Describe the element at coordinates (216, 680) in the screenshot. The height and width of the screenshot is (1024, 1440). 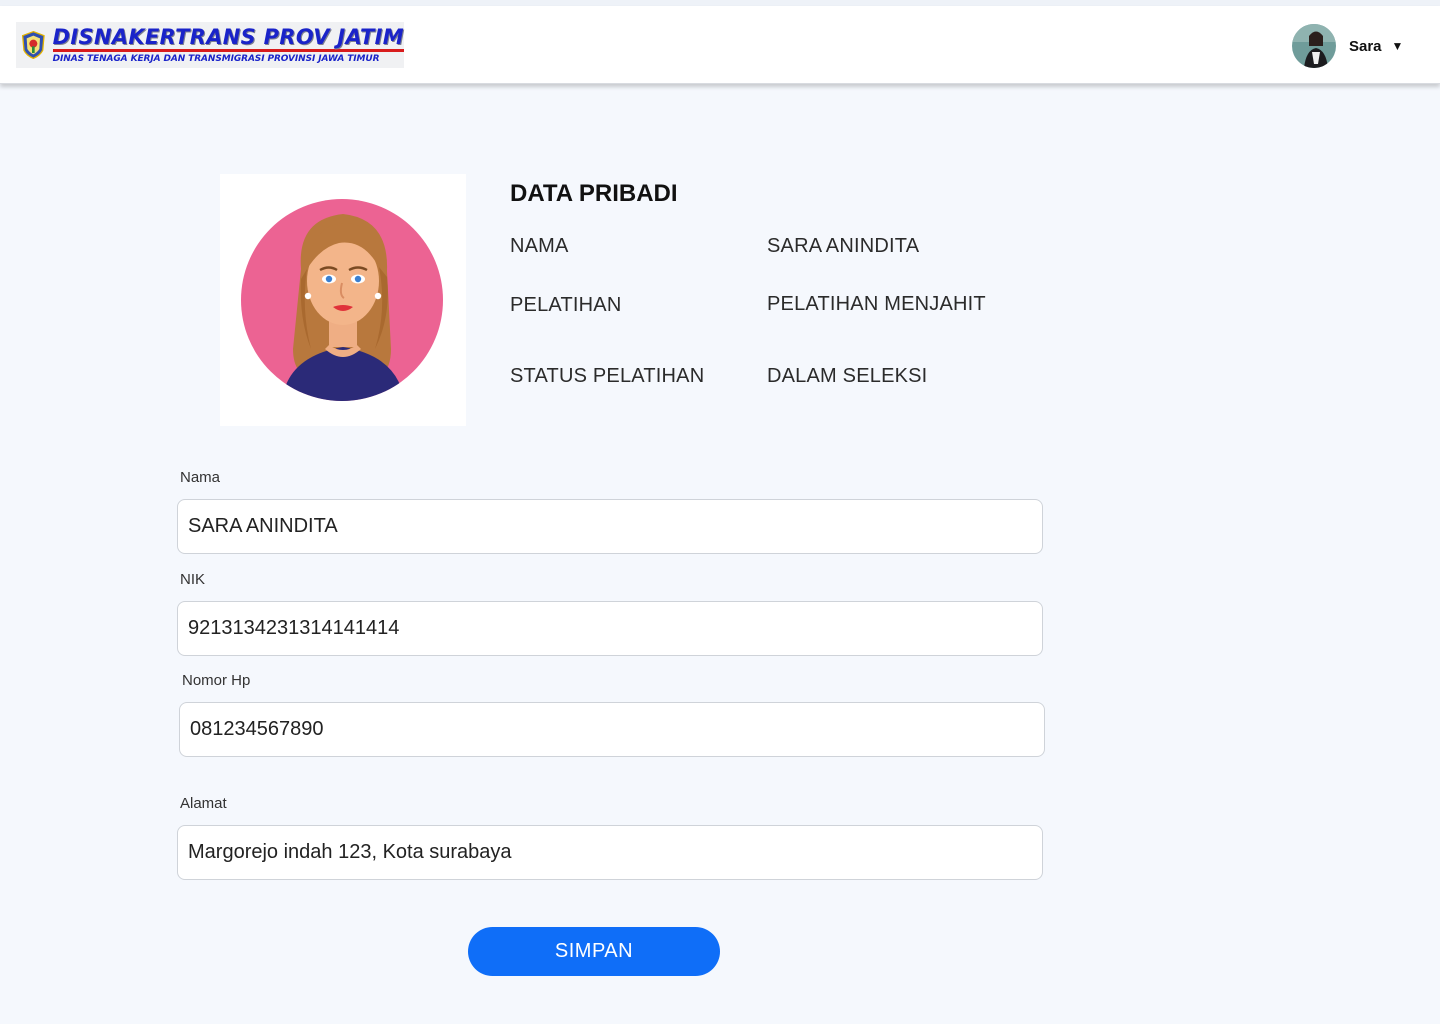
I see `nomor-hp-label: Nomor Hp` at that location.